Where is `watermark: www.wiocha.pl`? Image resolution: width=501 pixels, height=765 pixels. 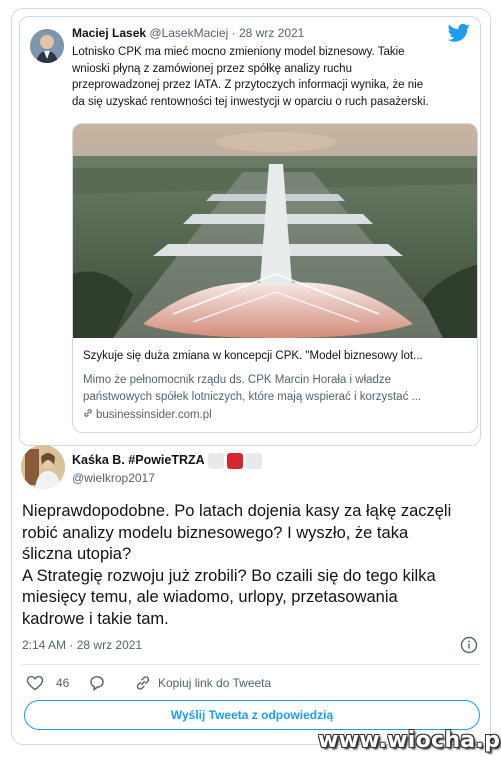
watermark: www.wiocha.pl is located at coordinates (409, 740).